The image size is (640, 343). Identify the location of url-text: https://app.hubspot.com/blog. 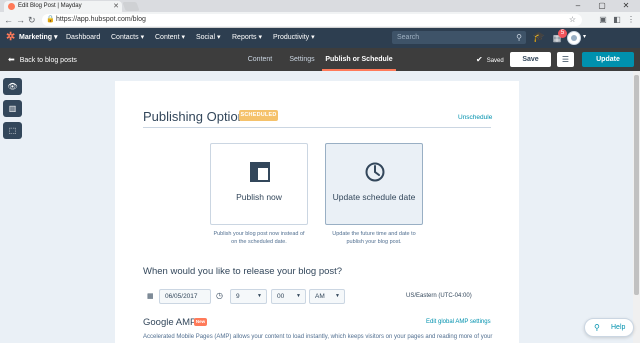
(101, 19).